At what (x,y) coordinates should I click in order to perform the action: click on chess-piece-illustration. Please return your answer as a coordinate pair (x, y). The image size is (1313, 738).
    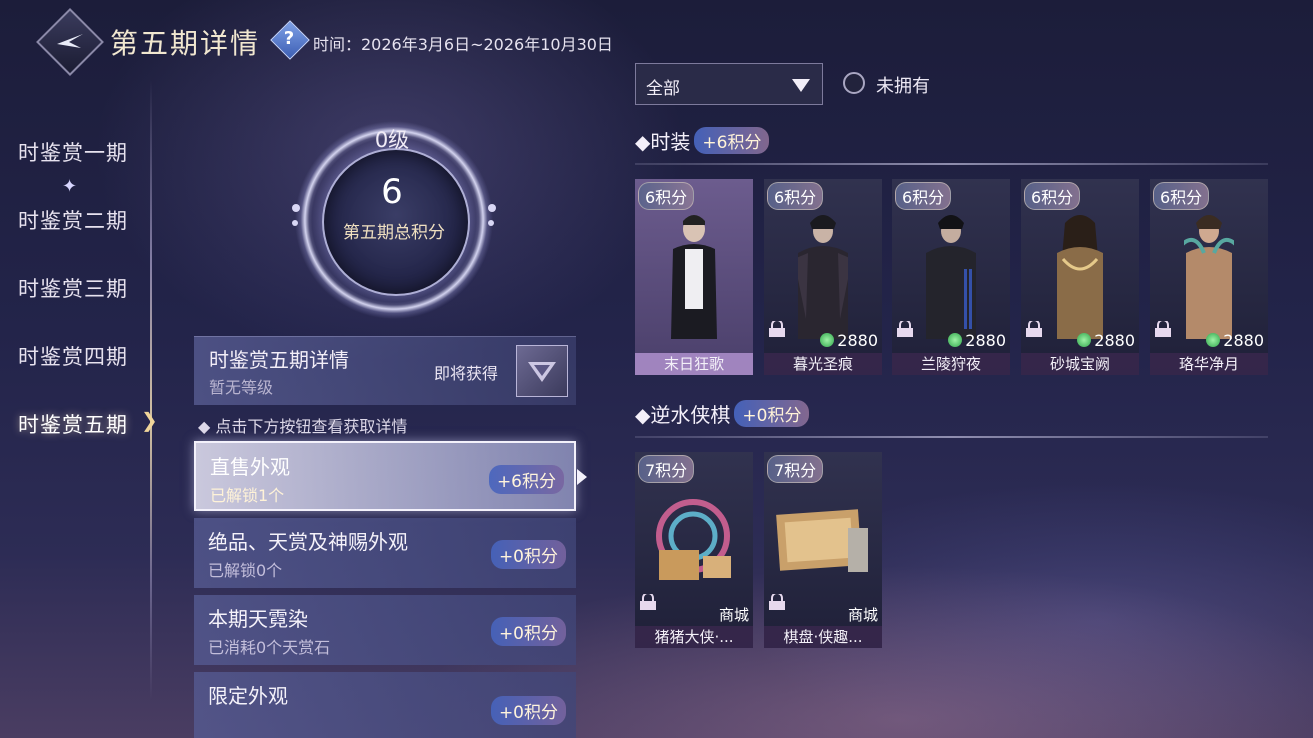
    Looking at the image, I should click on (693, 539).